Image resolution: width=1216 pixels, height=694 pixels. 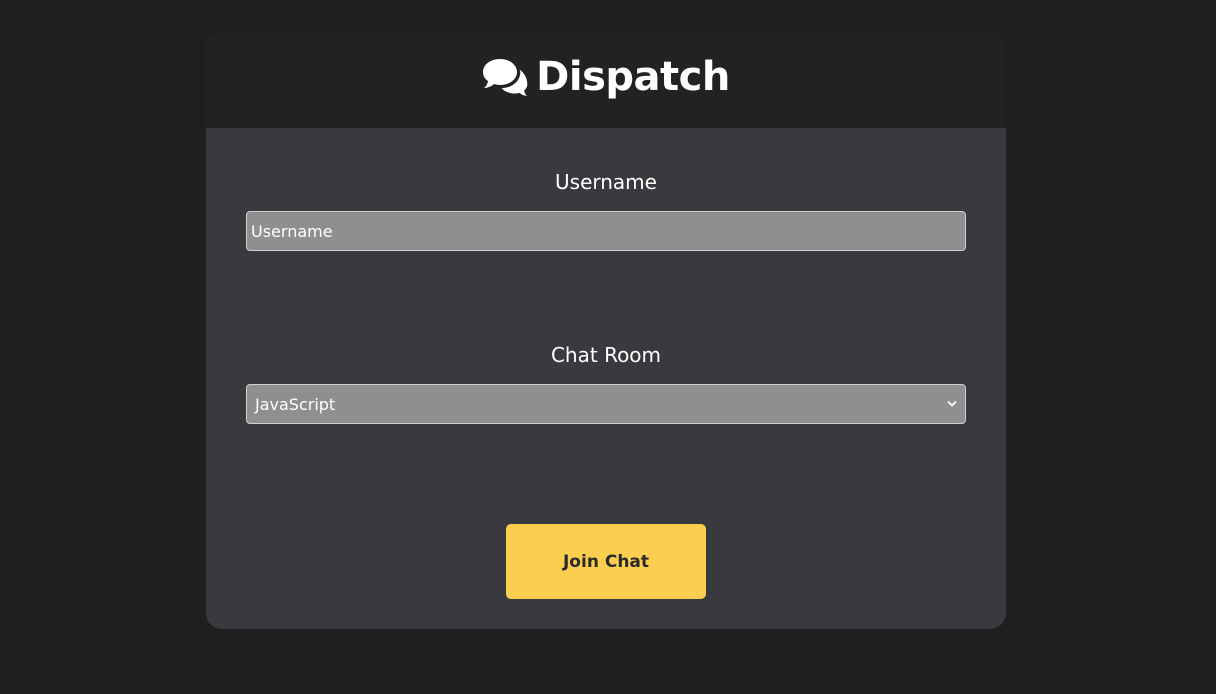 What do you see at coordinates (505, 77) in the screenshot?
I see `comments-icon` at bounding box center [505, 77].